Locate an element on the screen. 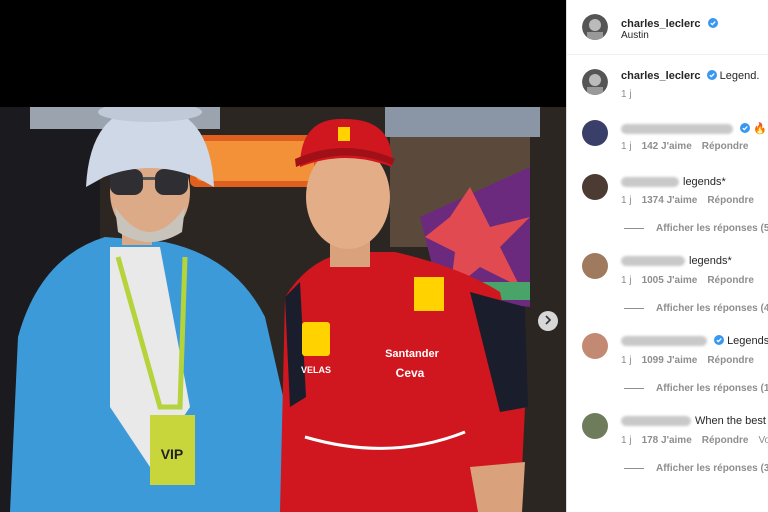  comment-likes: 1005 J'aime is located at coordinates (670, 280).